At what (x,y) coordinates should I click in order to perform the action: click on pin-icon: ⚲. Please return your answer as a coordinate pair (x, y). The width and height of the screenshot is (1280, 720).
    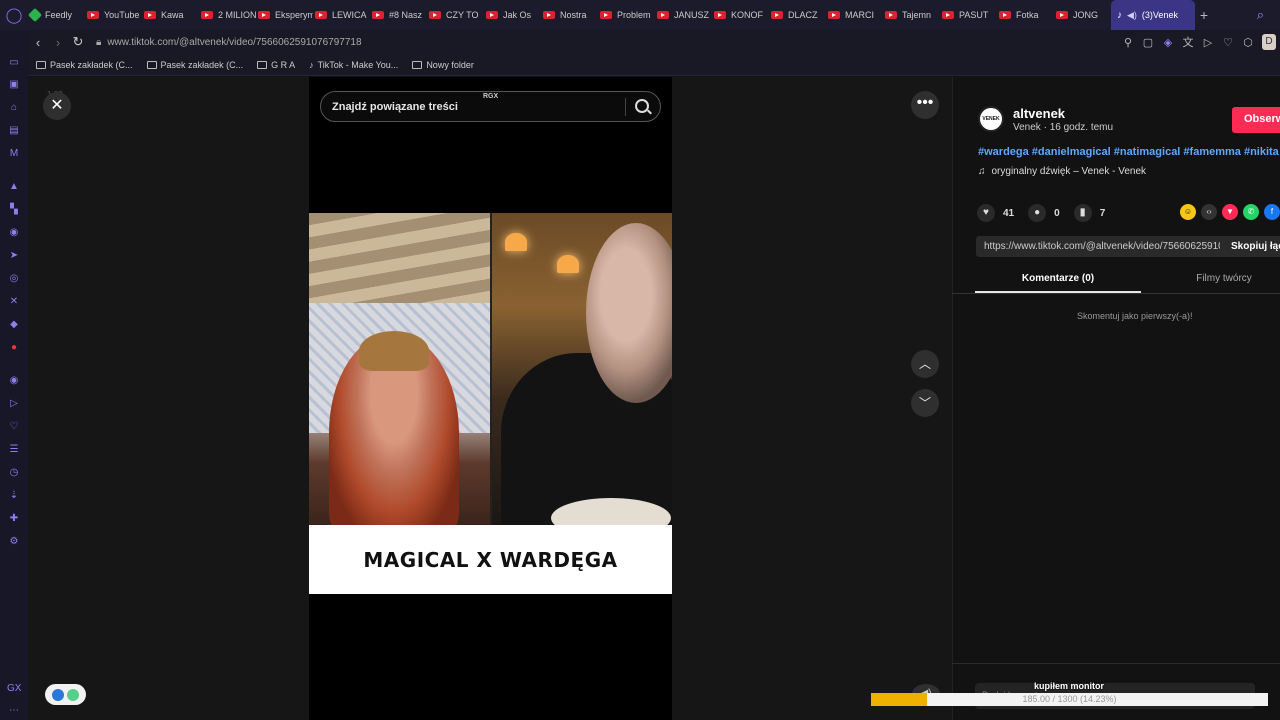
    Looking at the image, I should click on (1128, 42).